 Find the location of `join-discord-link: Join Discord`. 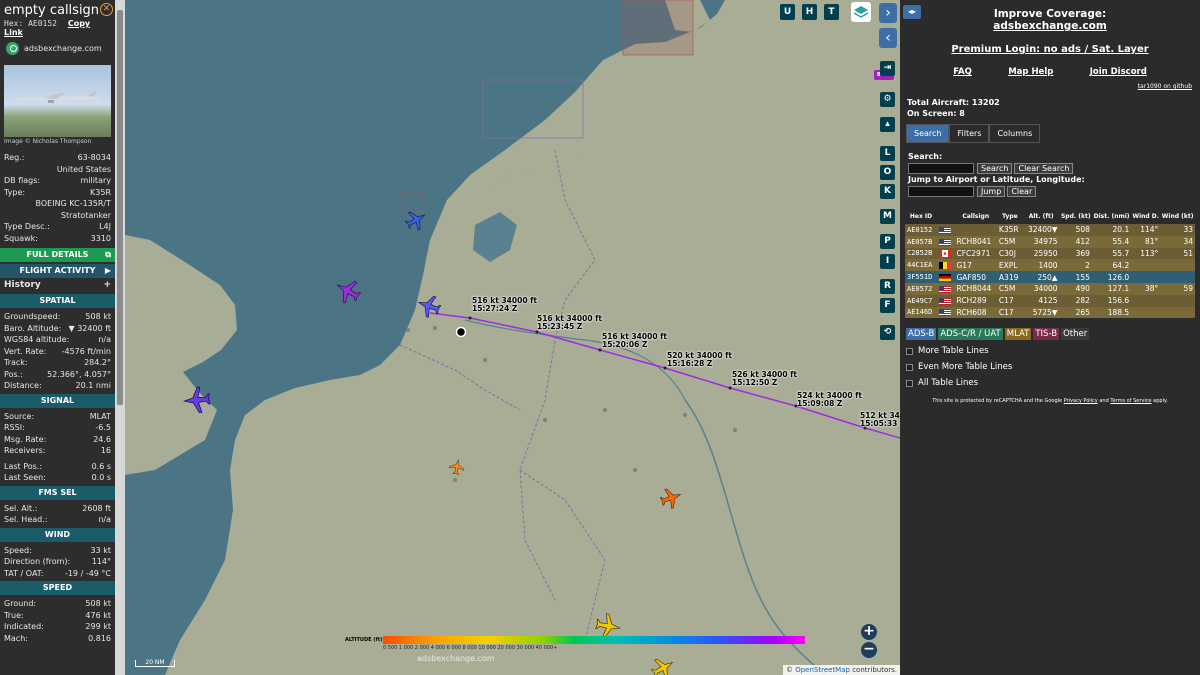

join-discord-link: Join Discord is located at coordinates (1118, 72).